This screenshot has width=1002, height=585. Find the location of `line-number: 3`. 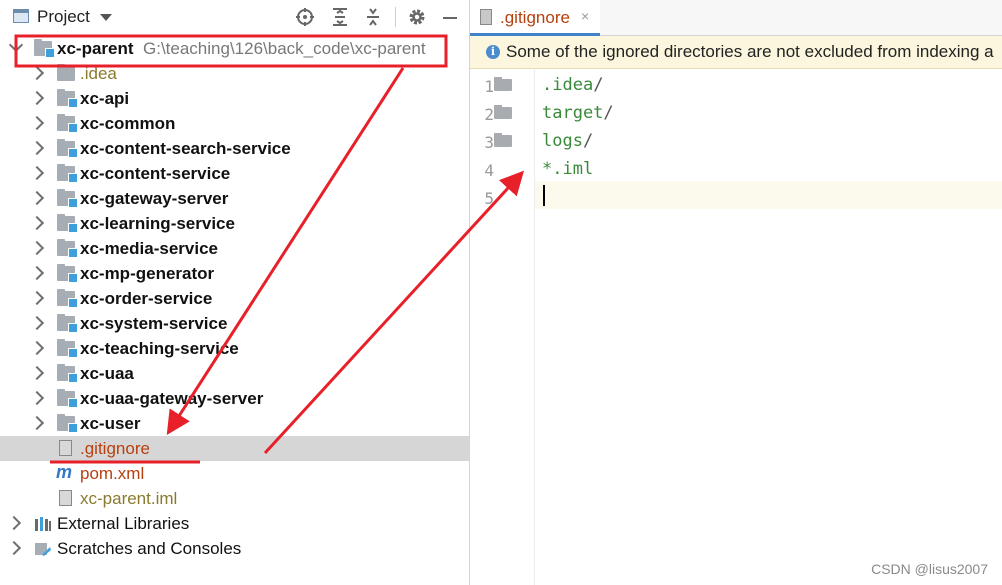

line-number: 3 is located at coordinates (489, 142).